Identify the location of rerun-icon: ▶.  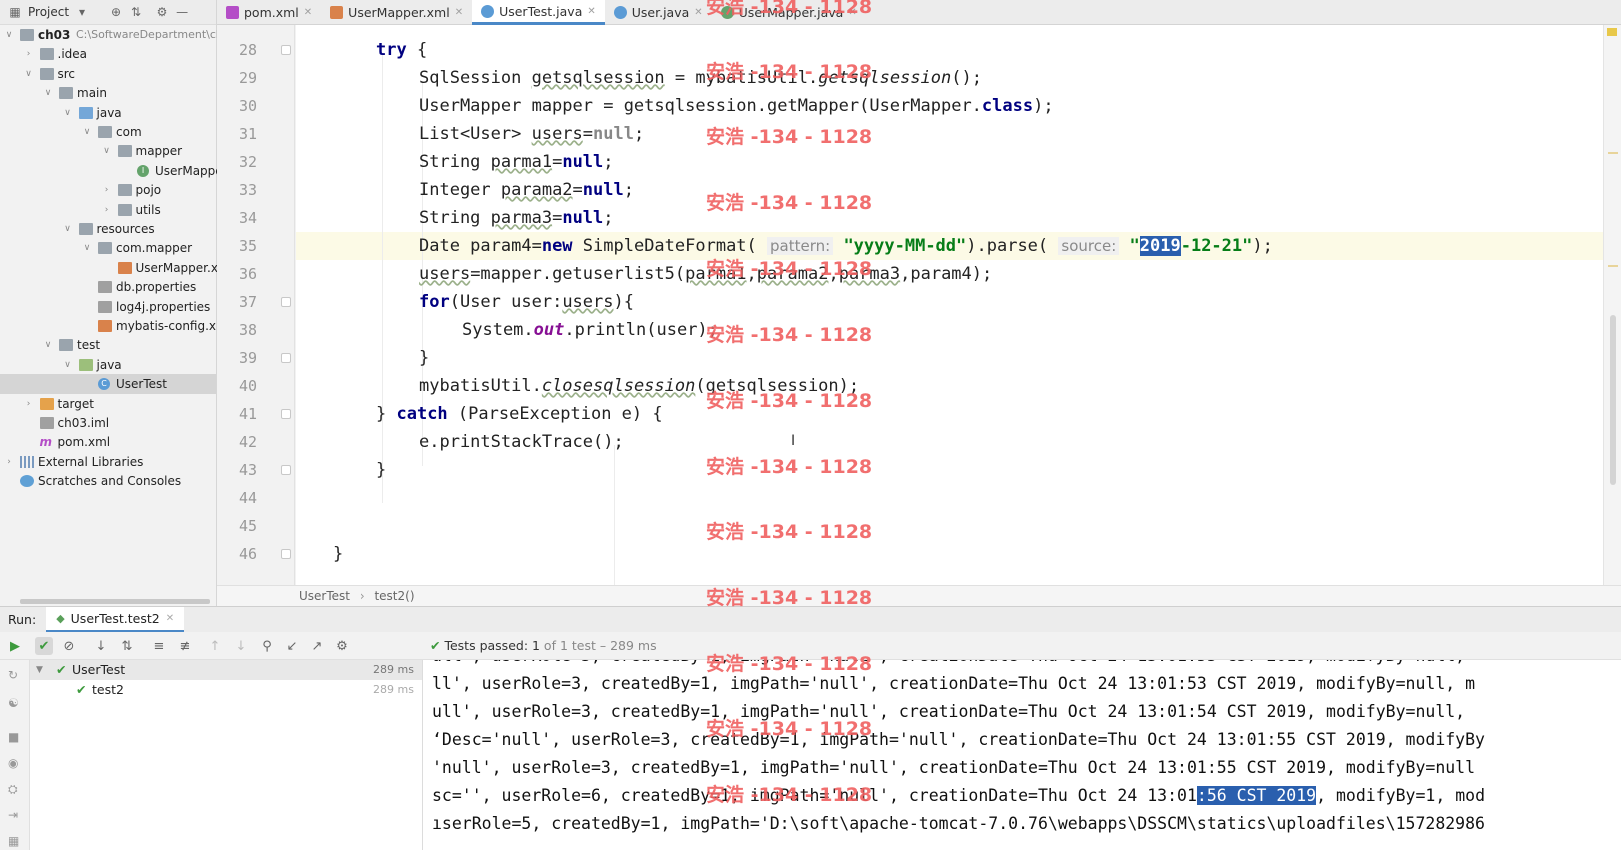
(15, 646).